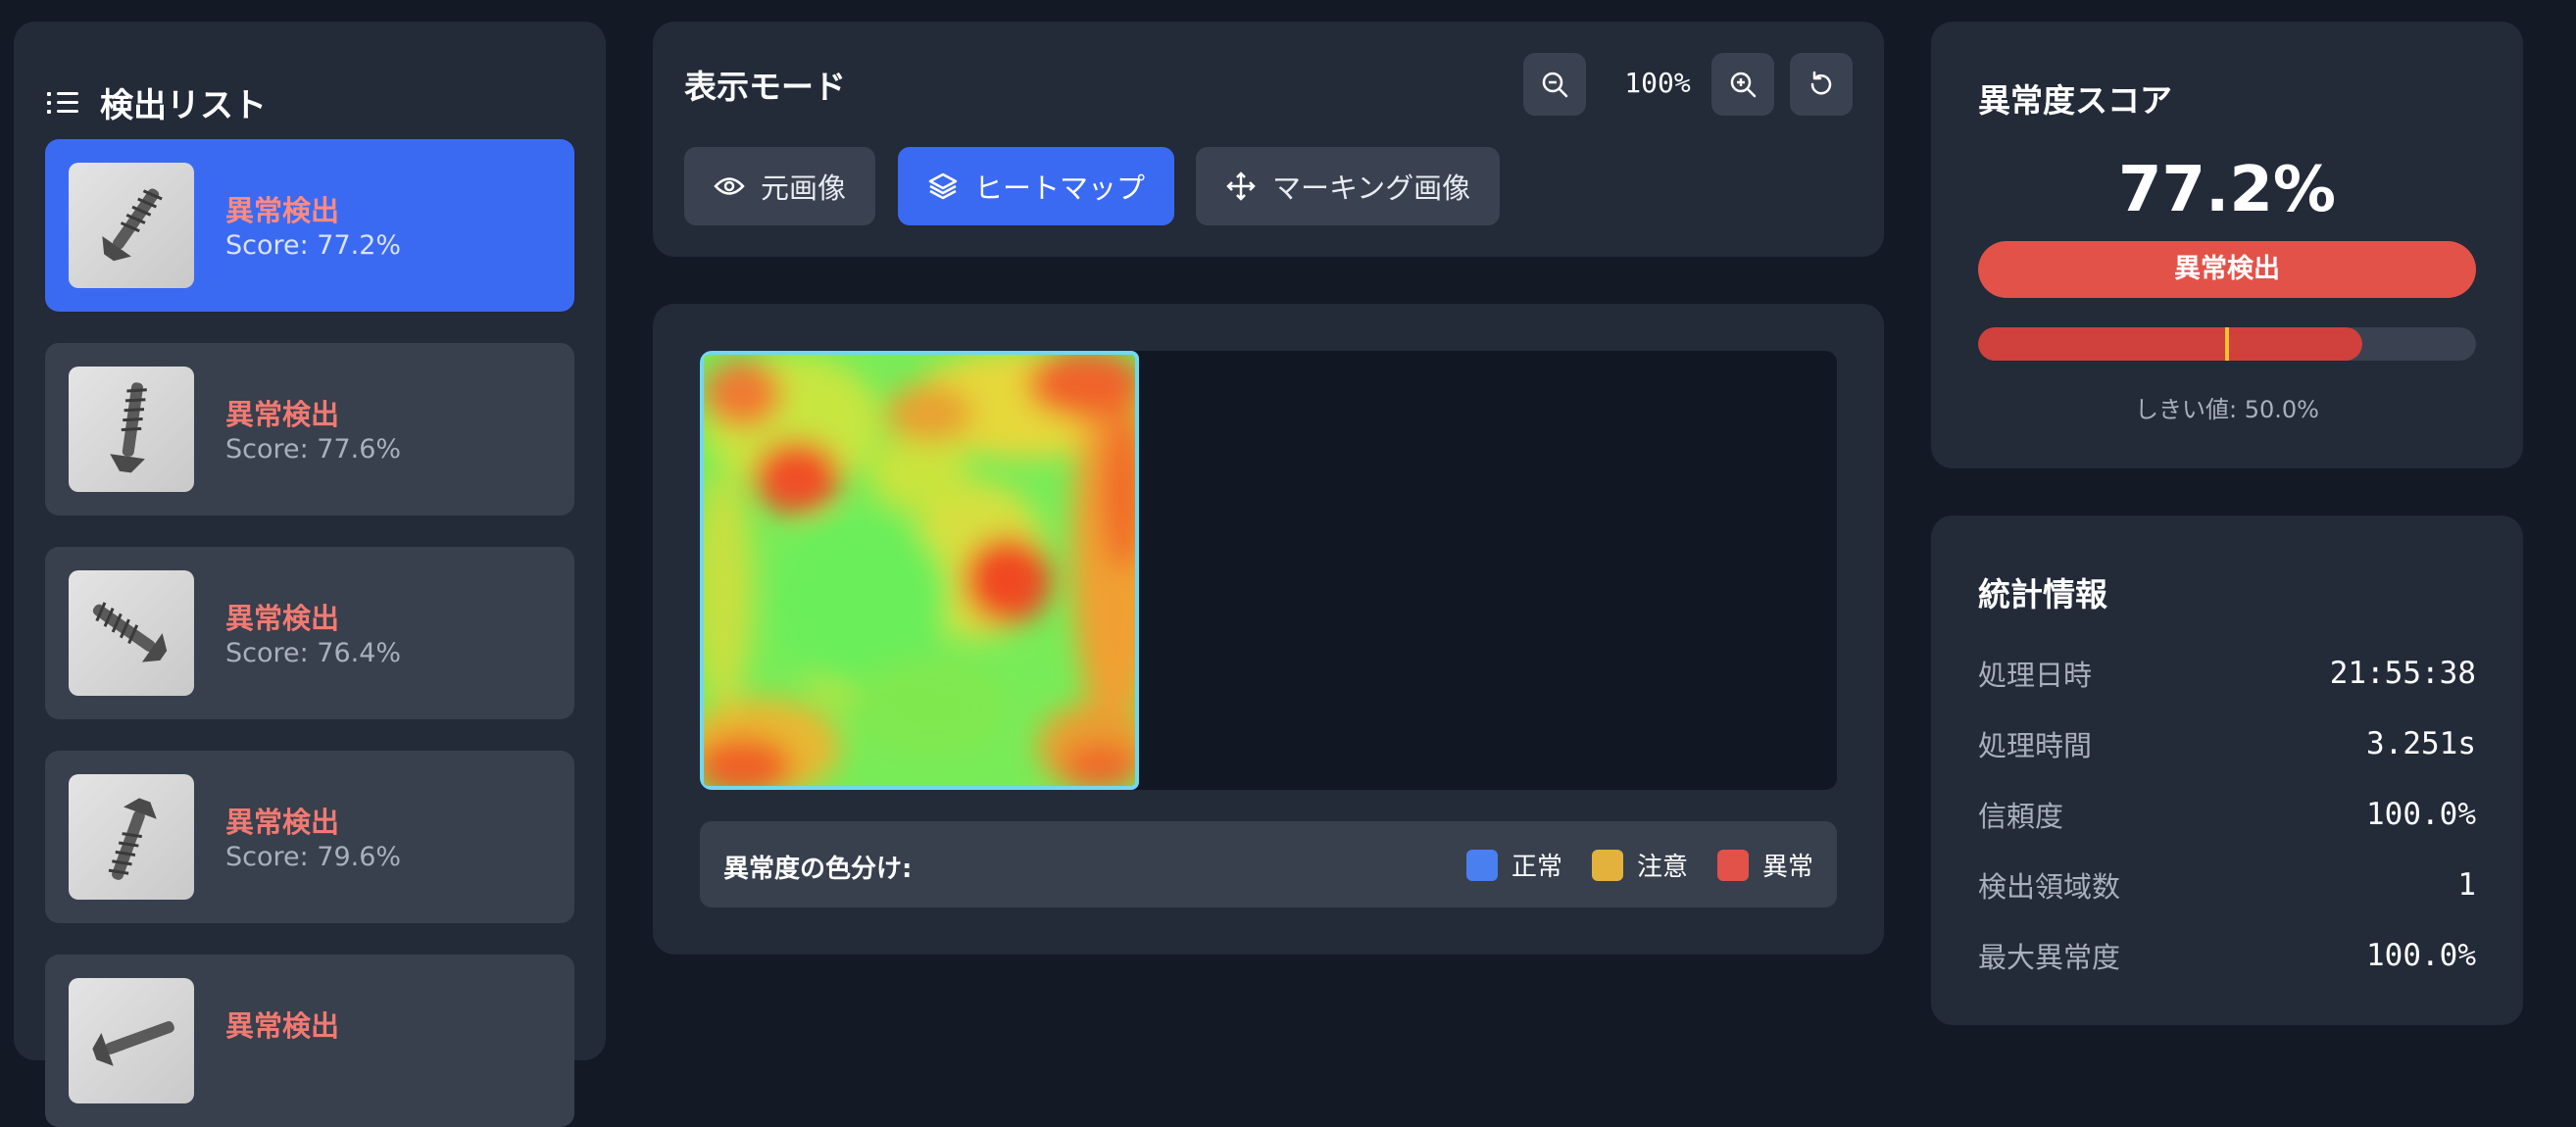 This screenshot has width=2576, height=1127. I want to click on list-item: 異常検出 Score: 77.6%, so click(309, 429).